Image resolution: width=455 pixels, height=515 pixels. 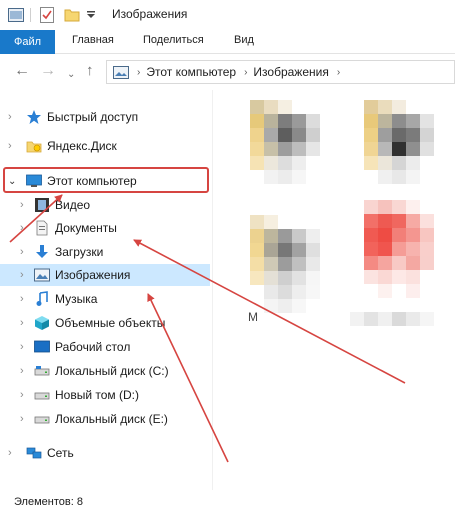 What do you see at coordinates (72, 15) in the screenshot?
I see `new-folder-icon` at bounding box center [72, 15].